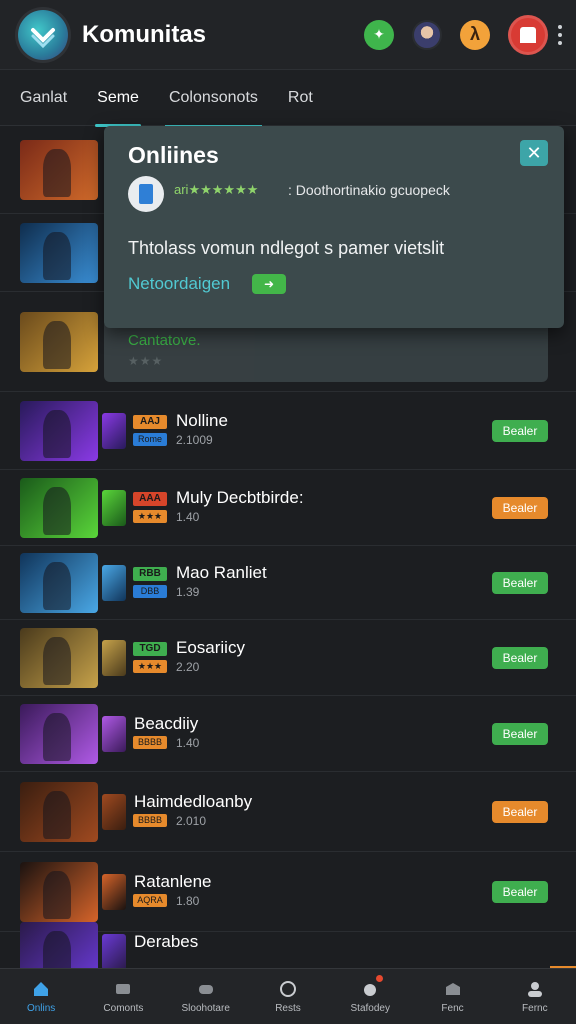 This screenshot has height=1024, width=576. Describe the element at coordinates (191, 821) in the screenshot. I see `game-meta: 2.010` at that location.